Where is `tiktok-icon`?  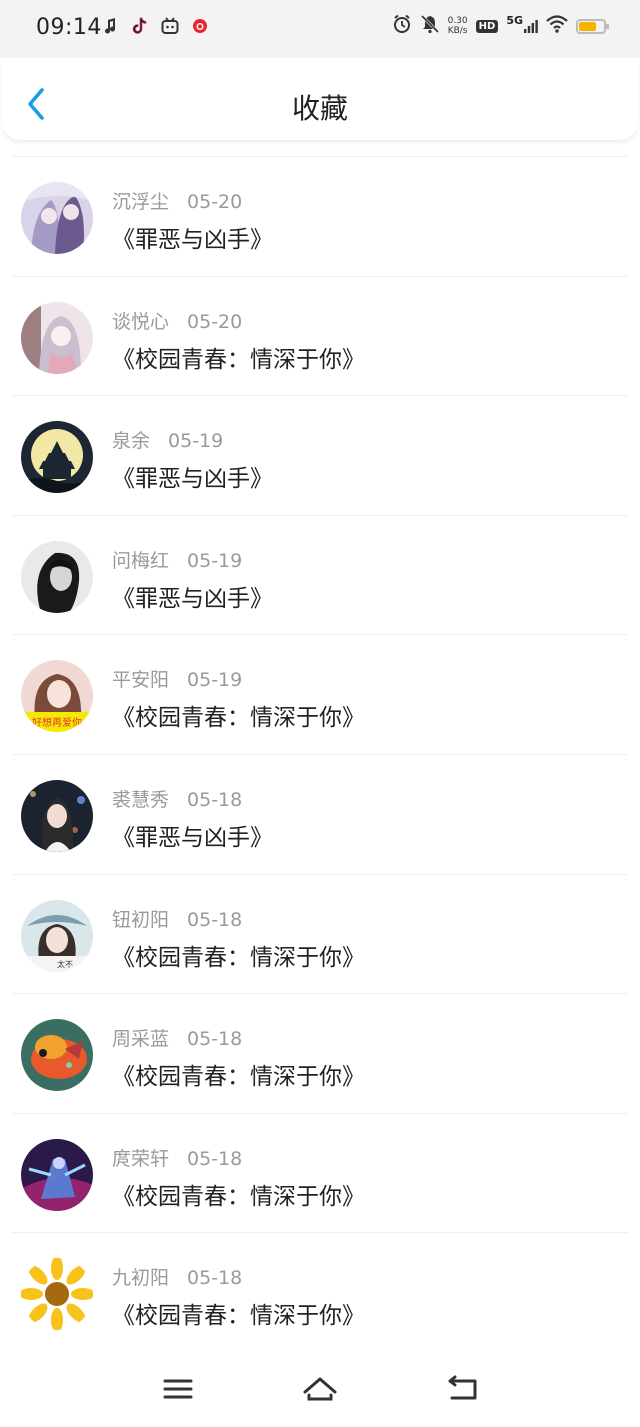
tiktok-icon is located at coordinates (140, 26).